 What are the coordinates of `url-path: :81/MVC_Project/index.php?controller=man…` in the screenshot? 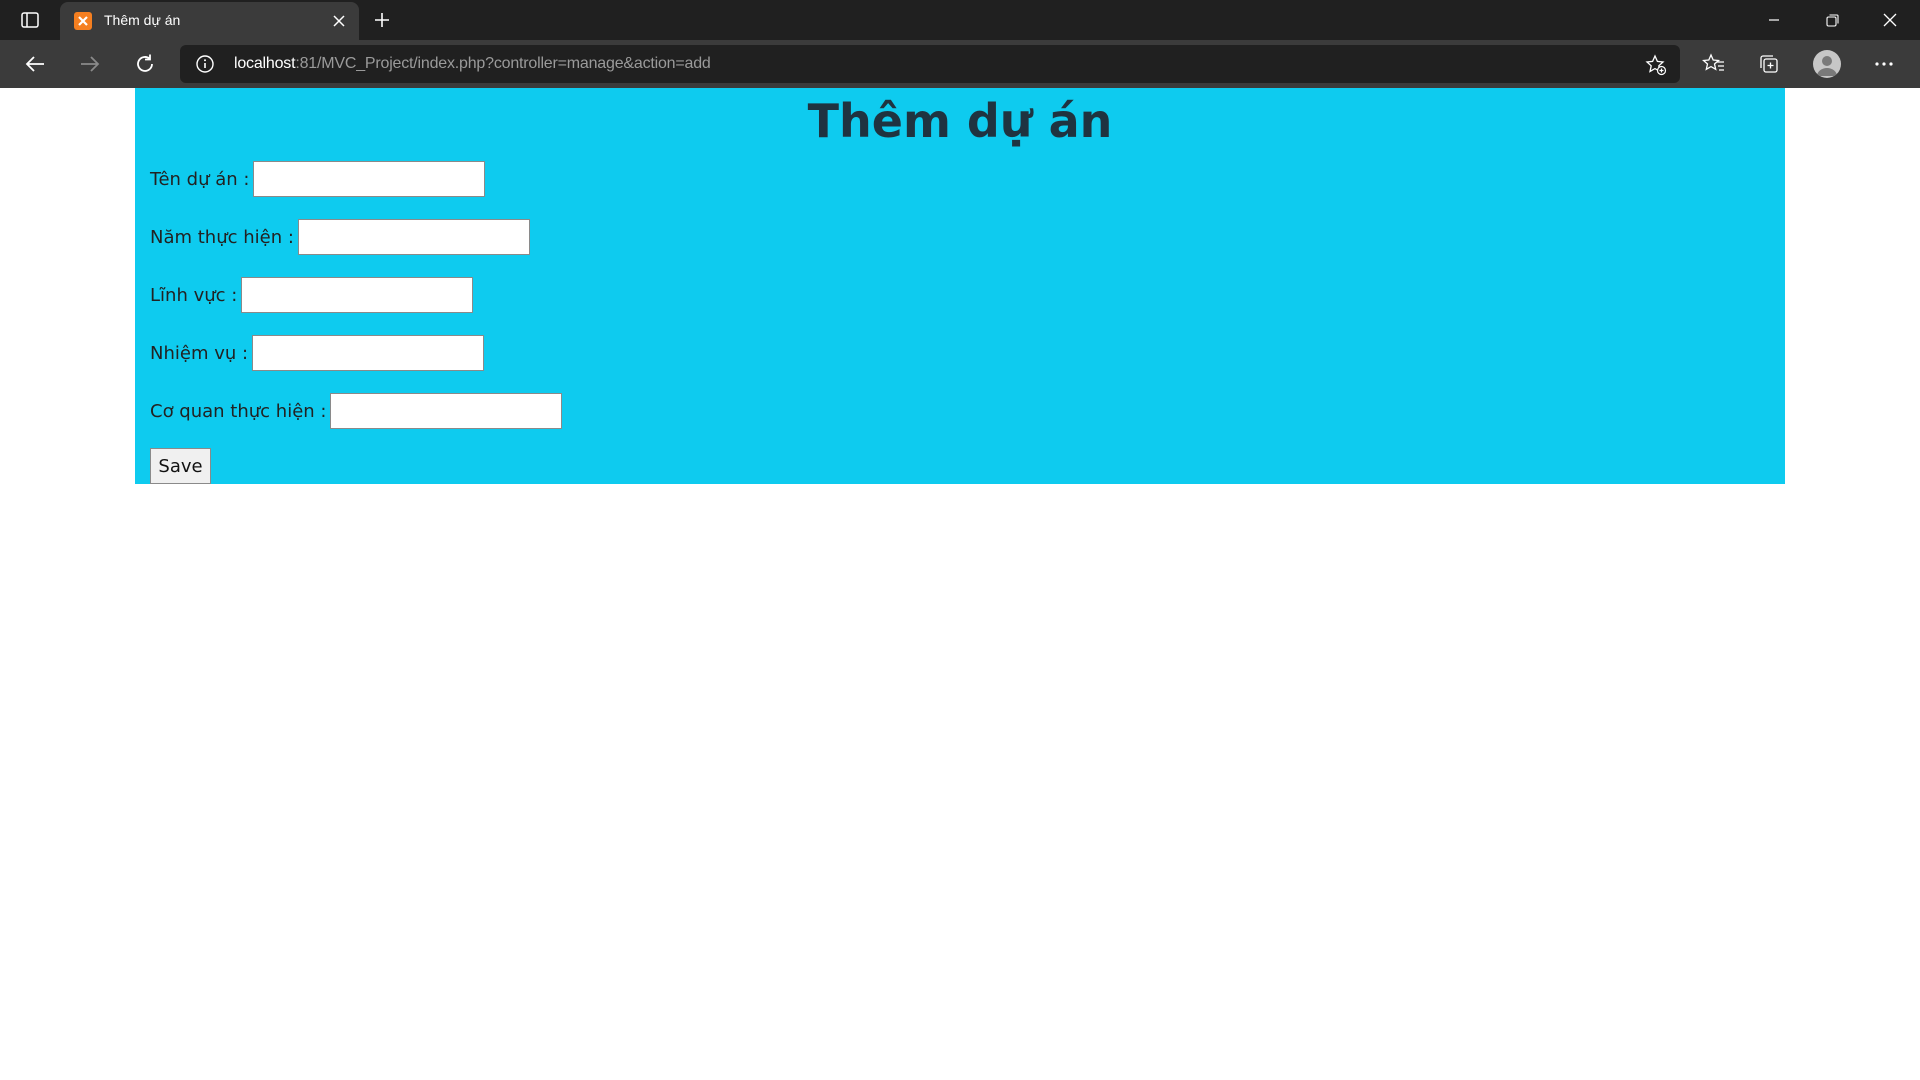 It's located at (503, 63).